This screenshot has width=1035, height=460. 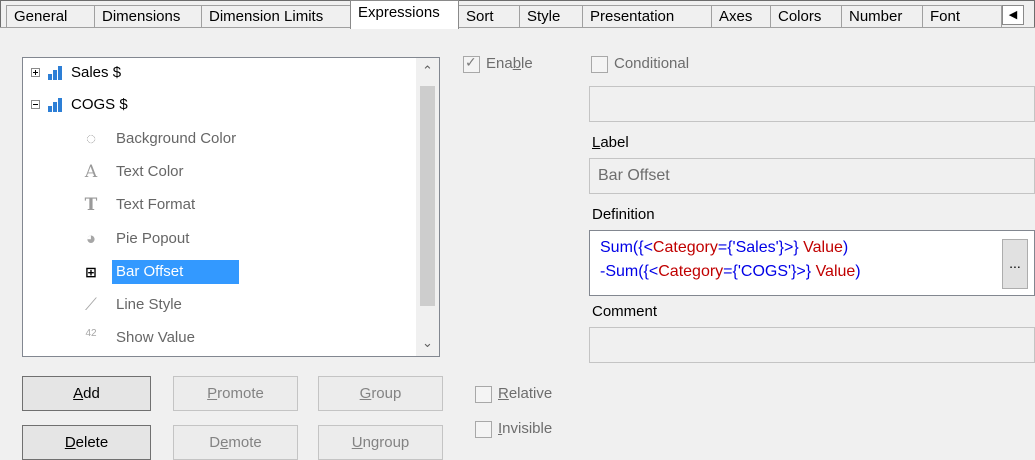 What do you see at coordinates (812, 104) in the screenshot?
I see `conditional-expression-field` at bounding box center [812, 104].